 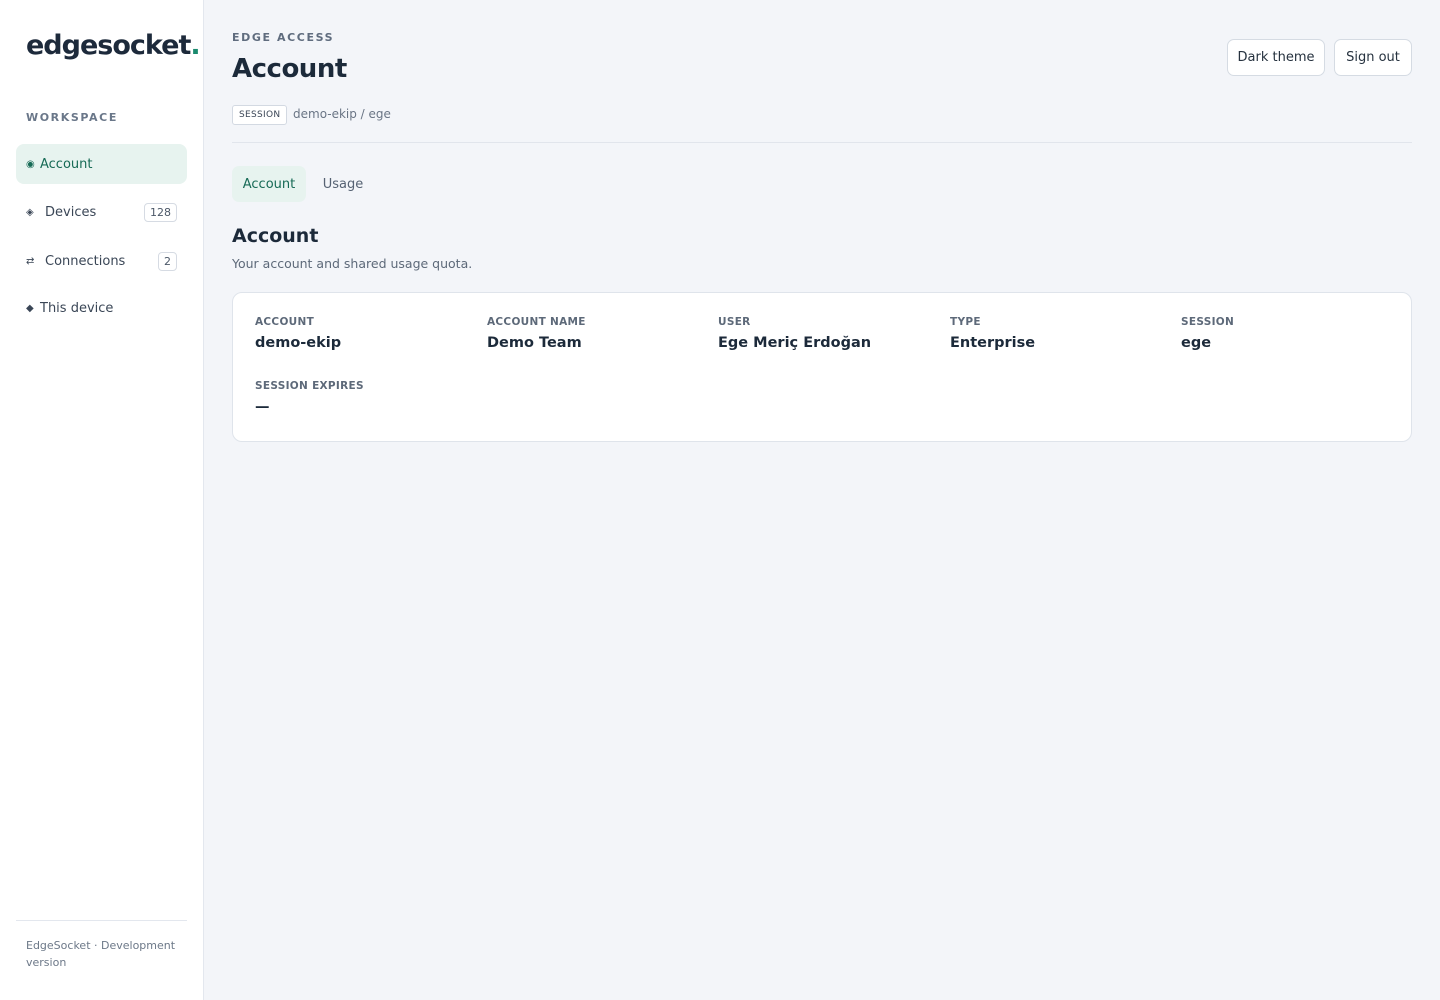 What do you see at coordinates (965, 322) in the screenshot?
I see `detail-label: TYPE` at bounding box center [965, 322].